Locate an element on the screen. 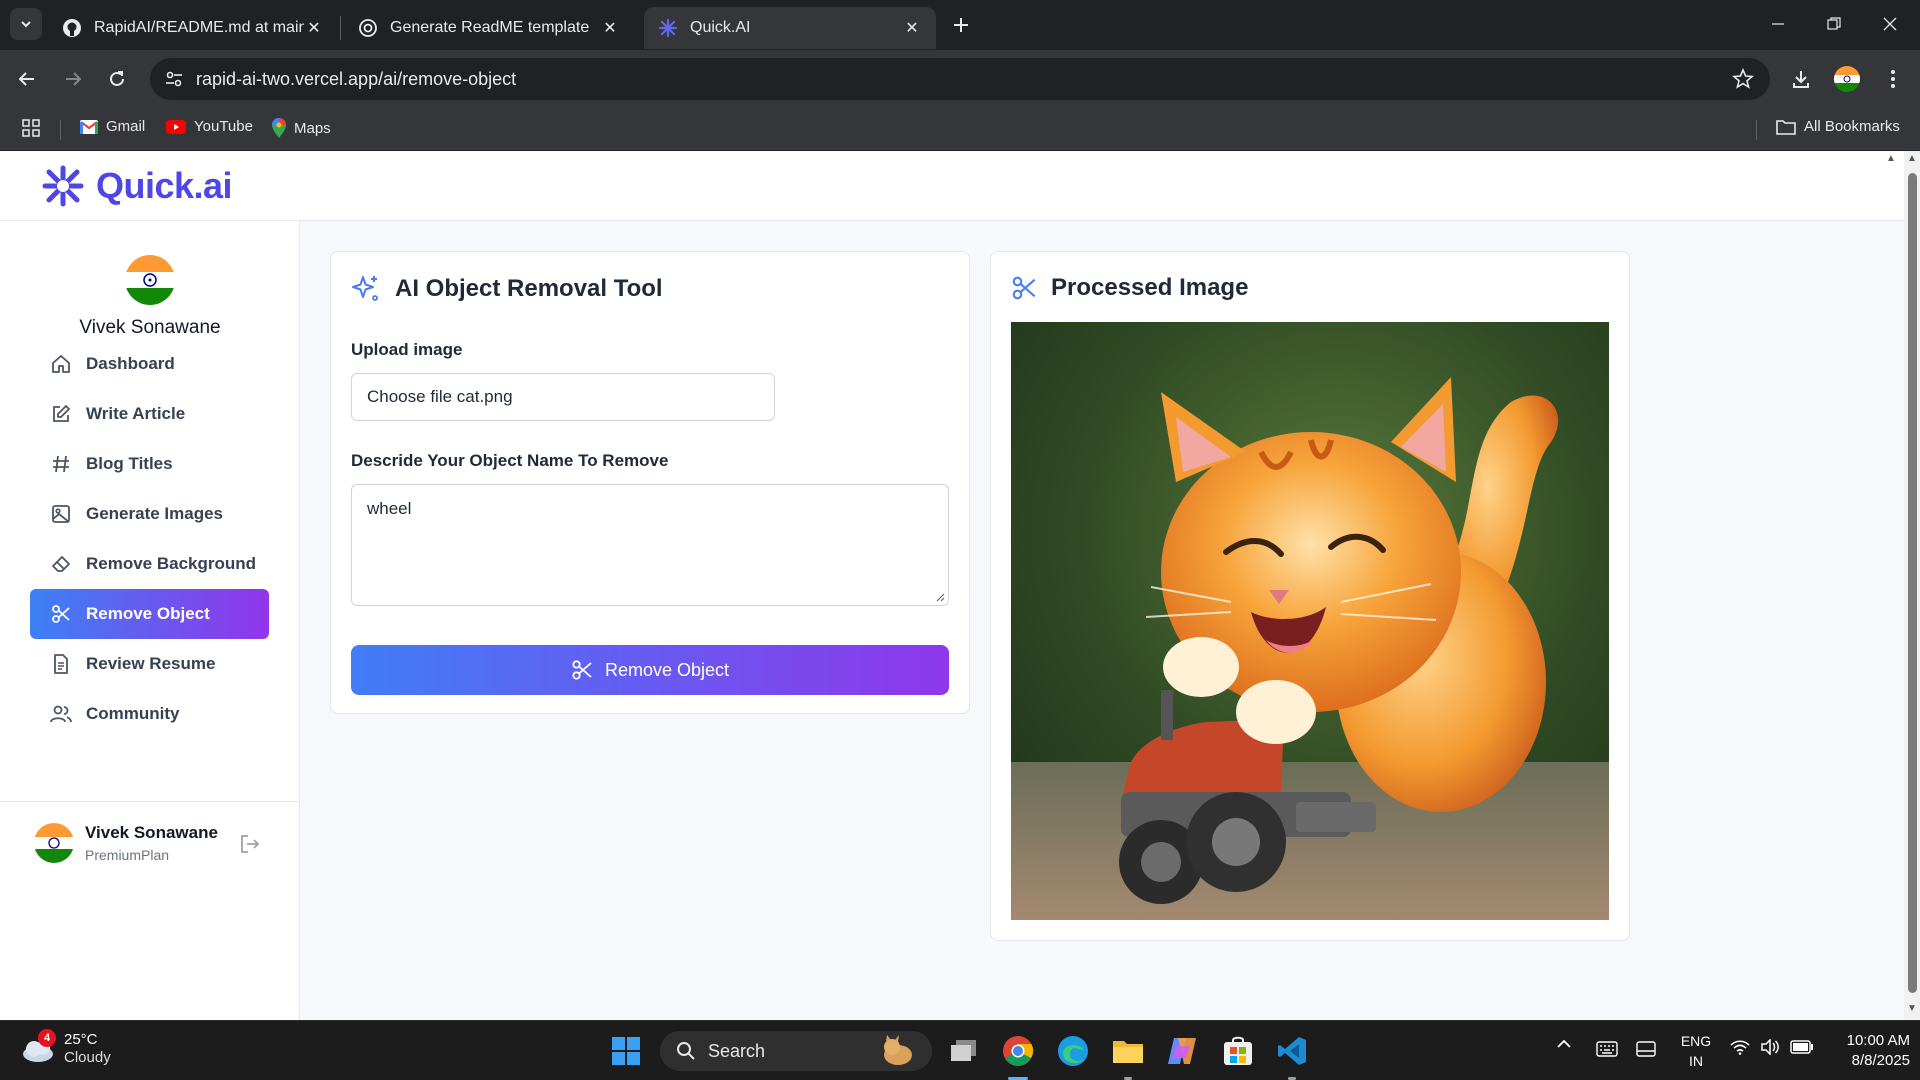 The width and height of the screenshot is (1920, 1080). sidebar-item-generate-images: Generate Images is located at coordinates (149, 514).